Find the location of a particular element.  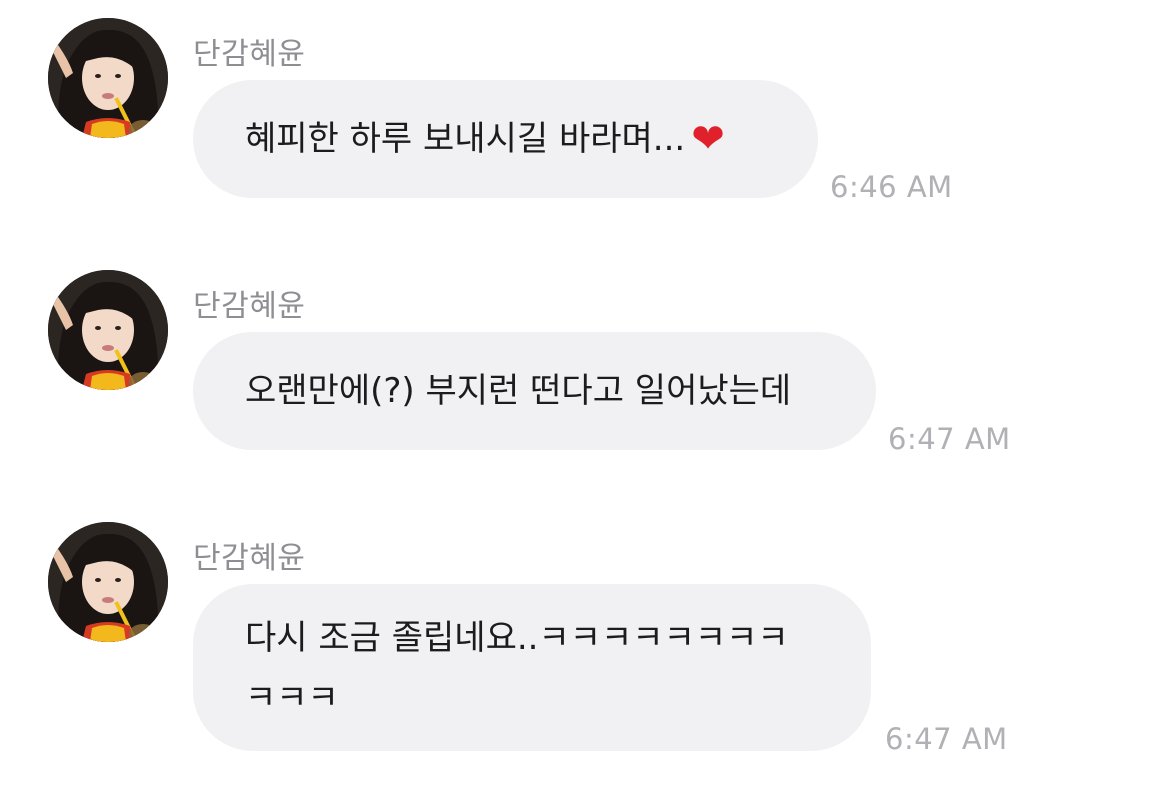

message-bubble: 혜피한 하루 보내시길 바라며... ❤ is located at coordinates (505, 139).